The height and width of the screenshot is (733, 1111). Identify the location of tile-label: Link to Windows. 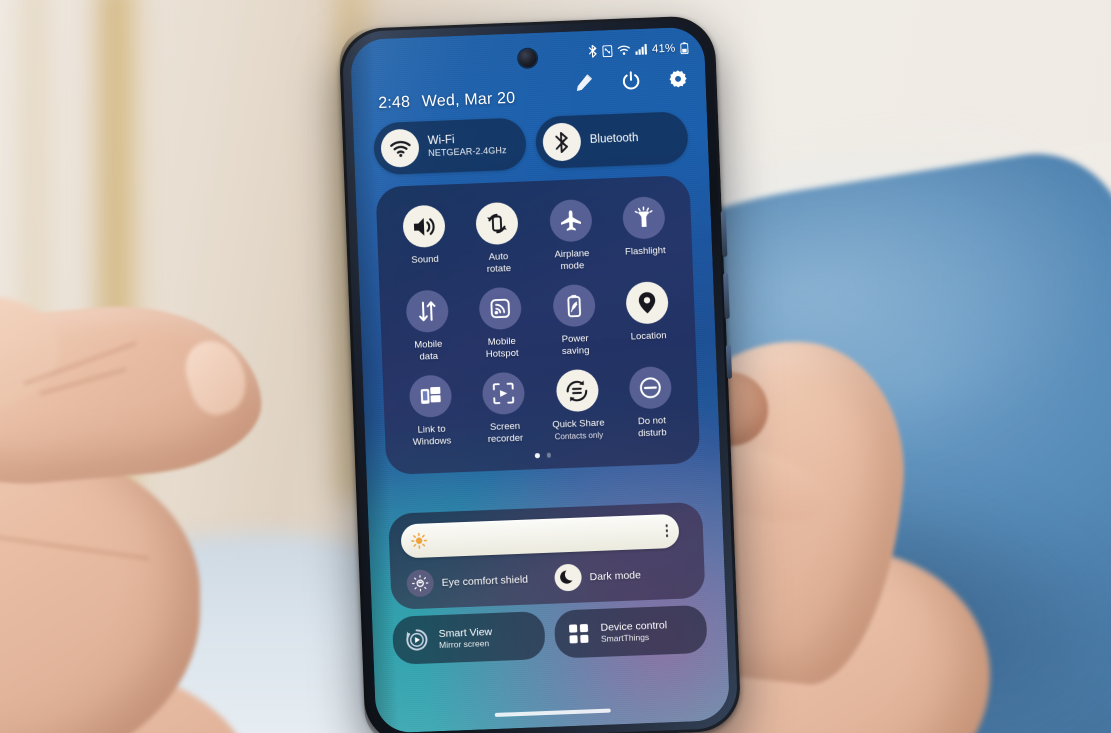
(432, 435).